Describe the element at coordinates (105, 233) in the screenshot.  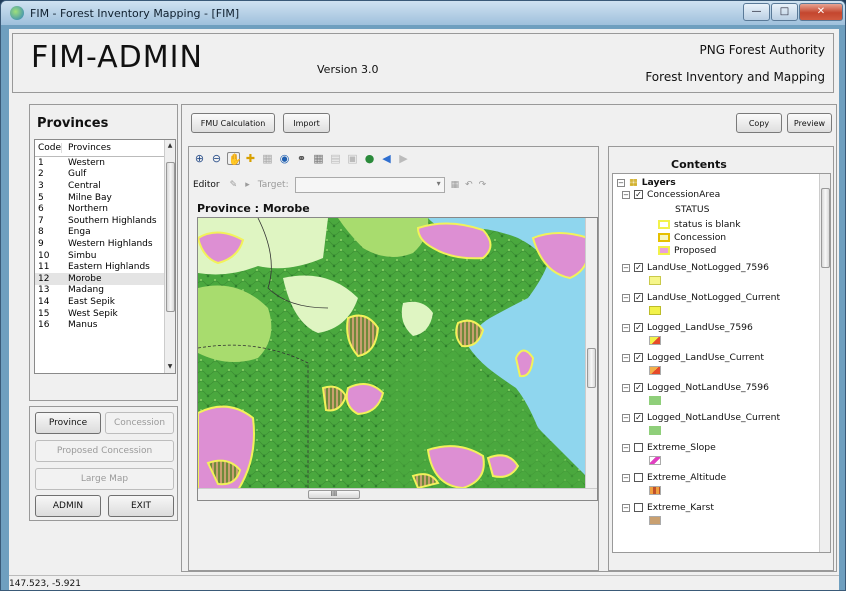
I see `province-row: 8 Enga` at that location.